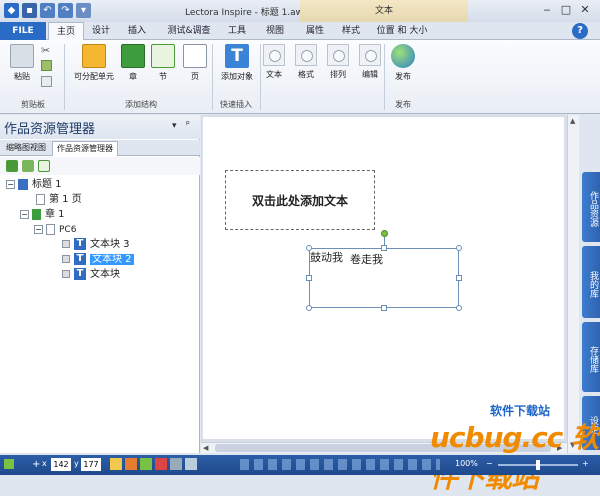 The height and width of the screenshot is (496, 600). Describe the element at coordinates (306, 62) in the screenshot. I see `format-dropdown-button: 格式` at that location.